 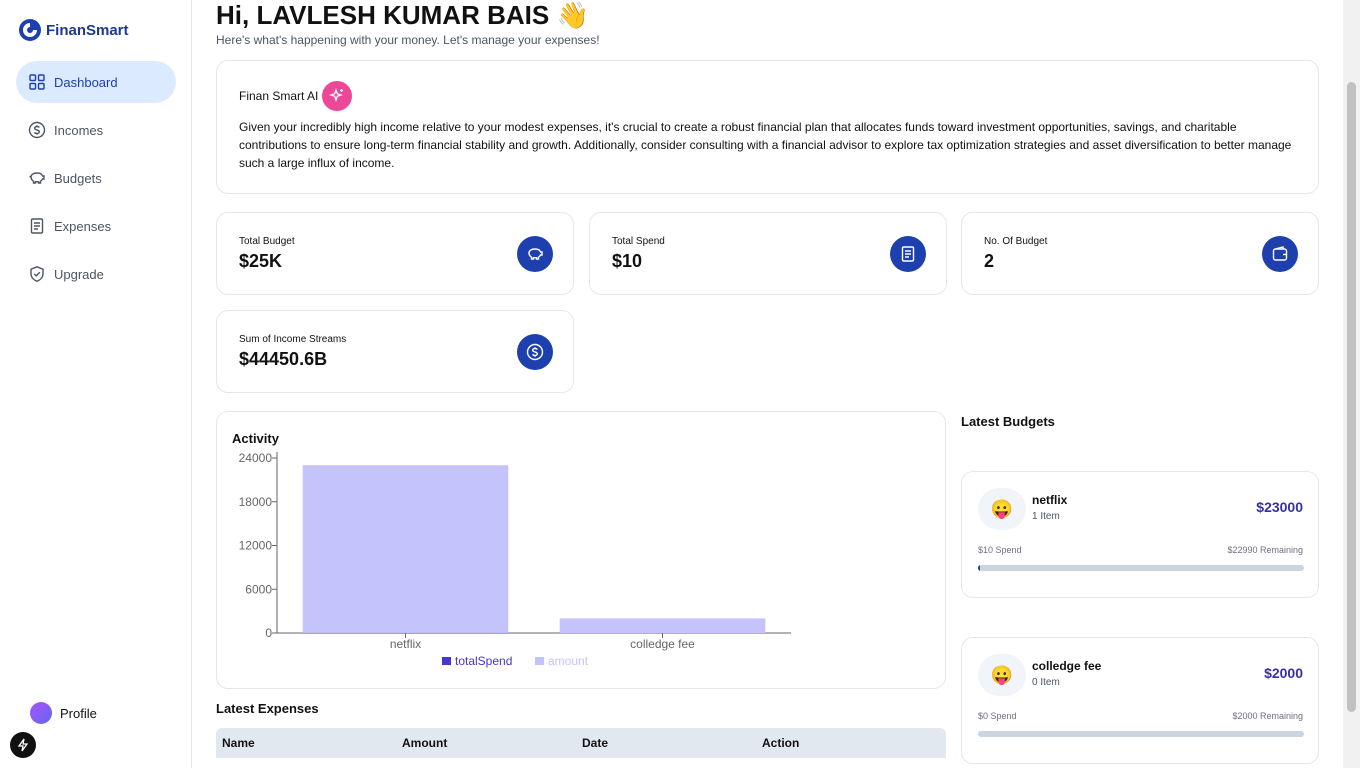 I want to click on column-header-action: Action, so click(x=781, y=743).